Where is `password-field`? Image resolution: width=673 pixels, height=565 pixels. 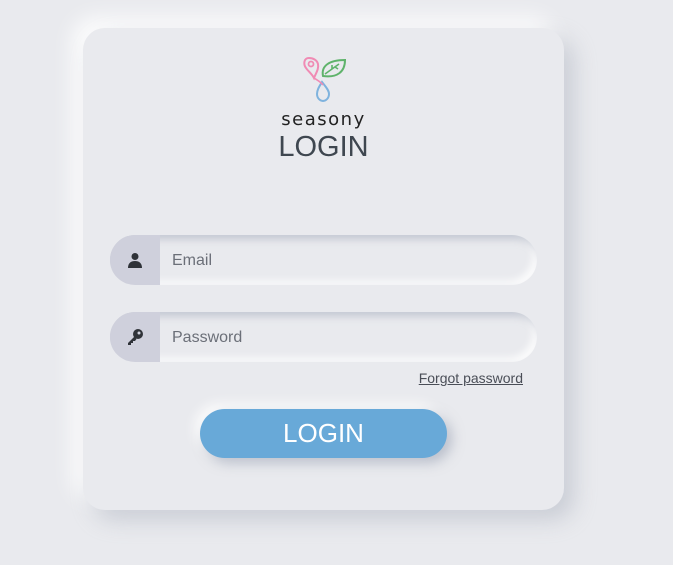 password-field is located at coordinates (323, 338).